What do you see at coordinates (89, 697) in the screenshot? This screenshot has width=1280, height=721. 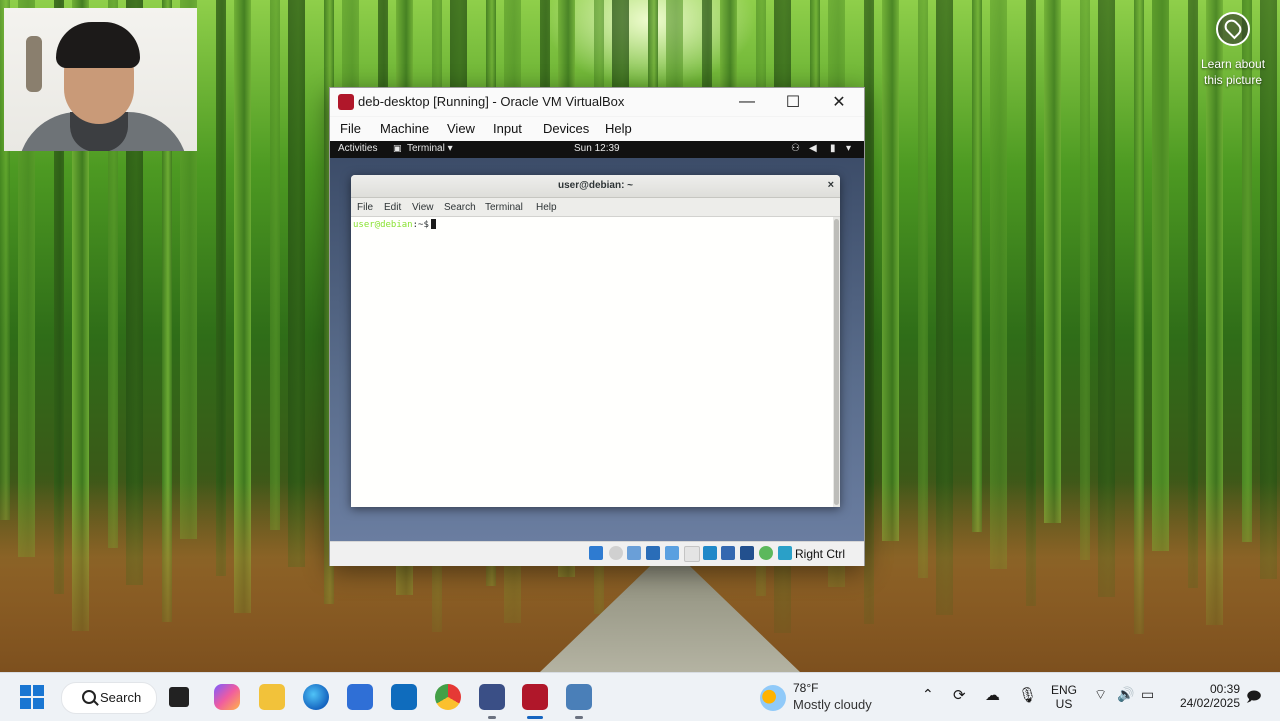 I see `search-icon` at bounding box center [89, 697].